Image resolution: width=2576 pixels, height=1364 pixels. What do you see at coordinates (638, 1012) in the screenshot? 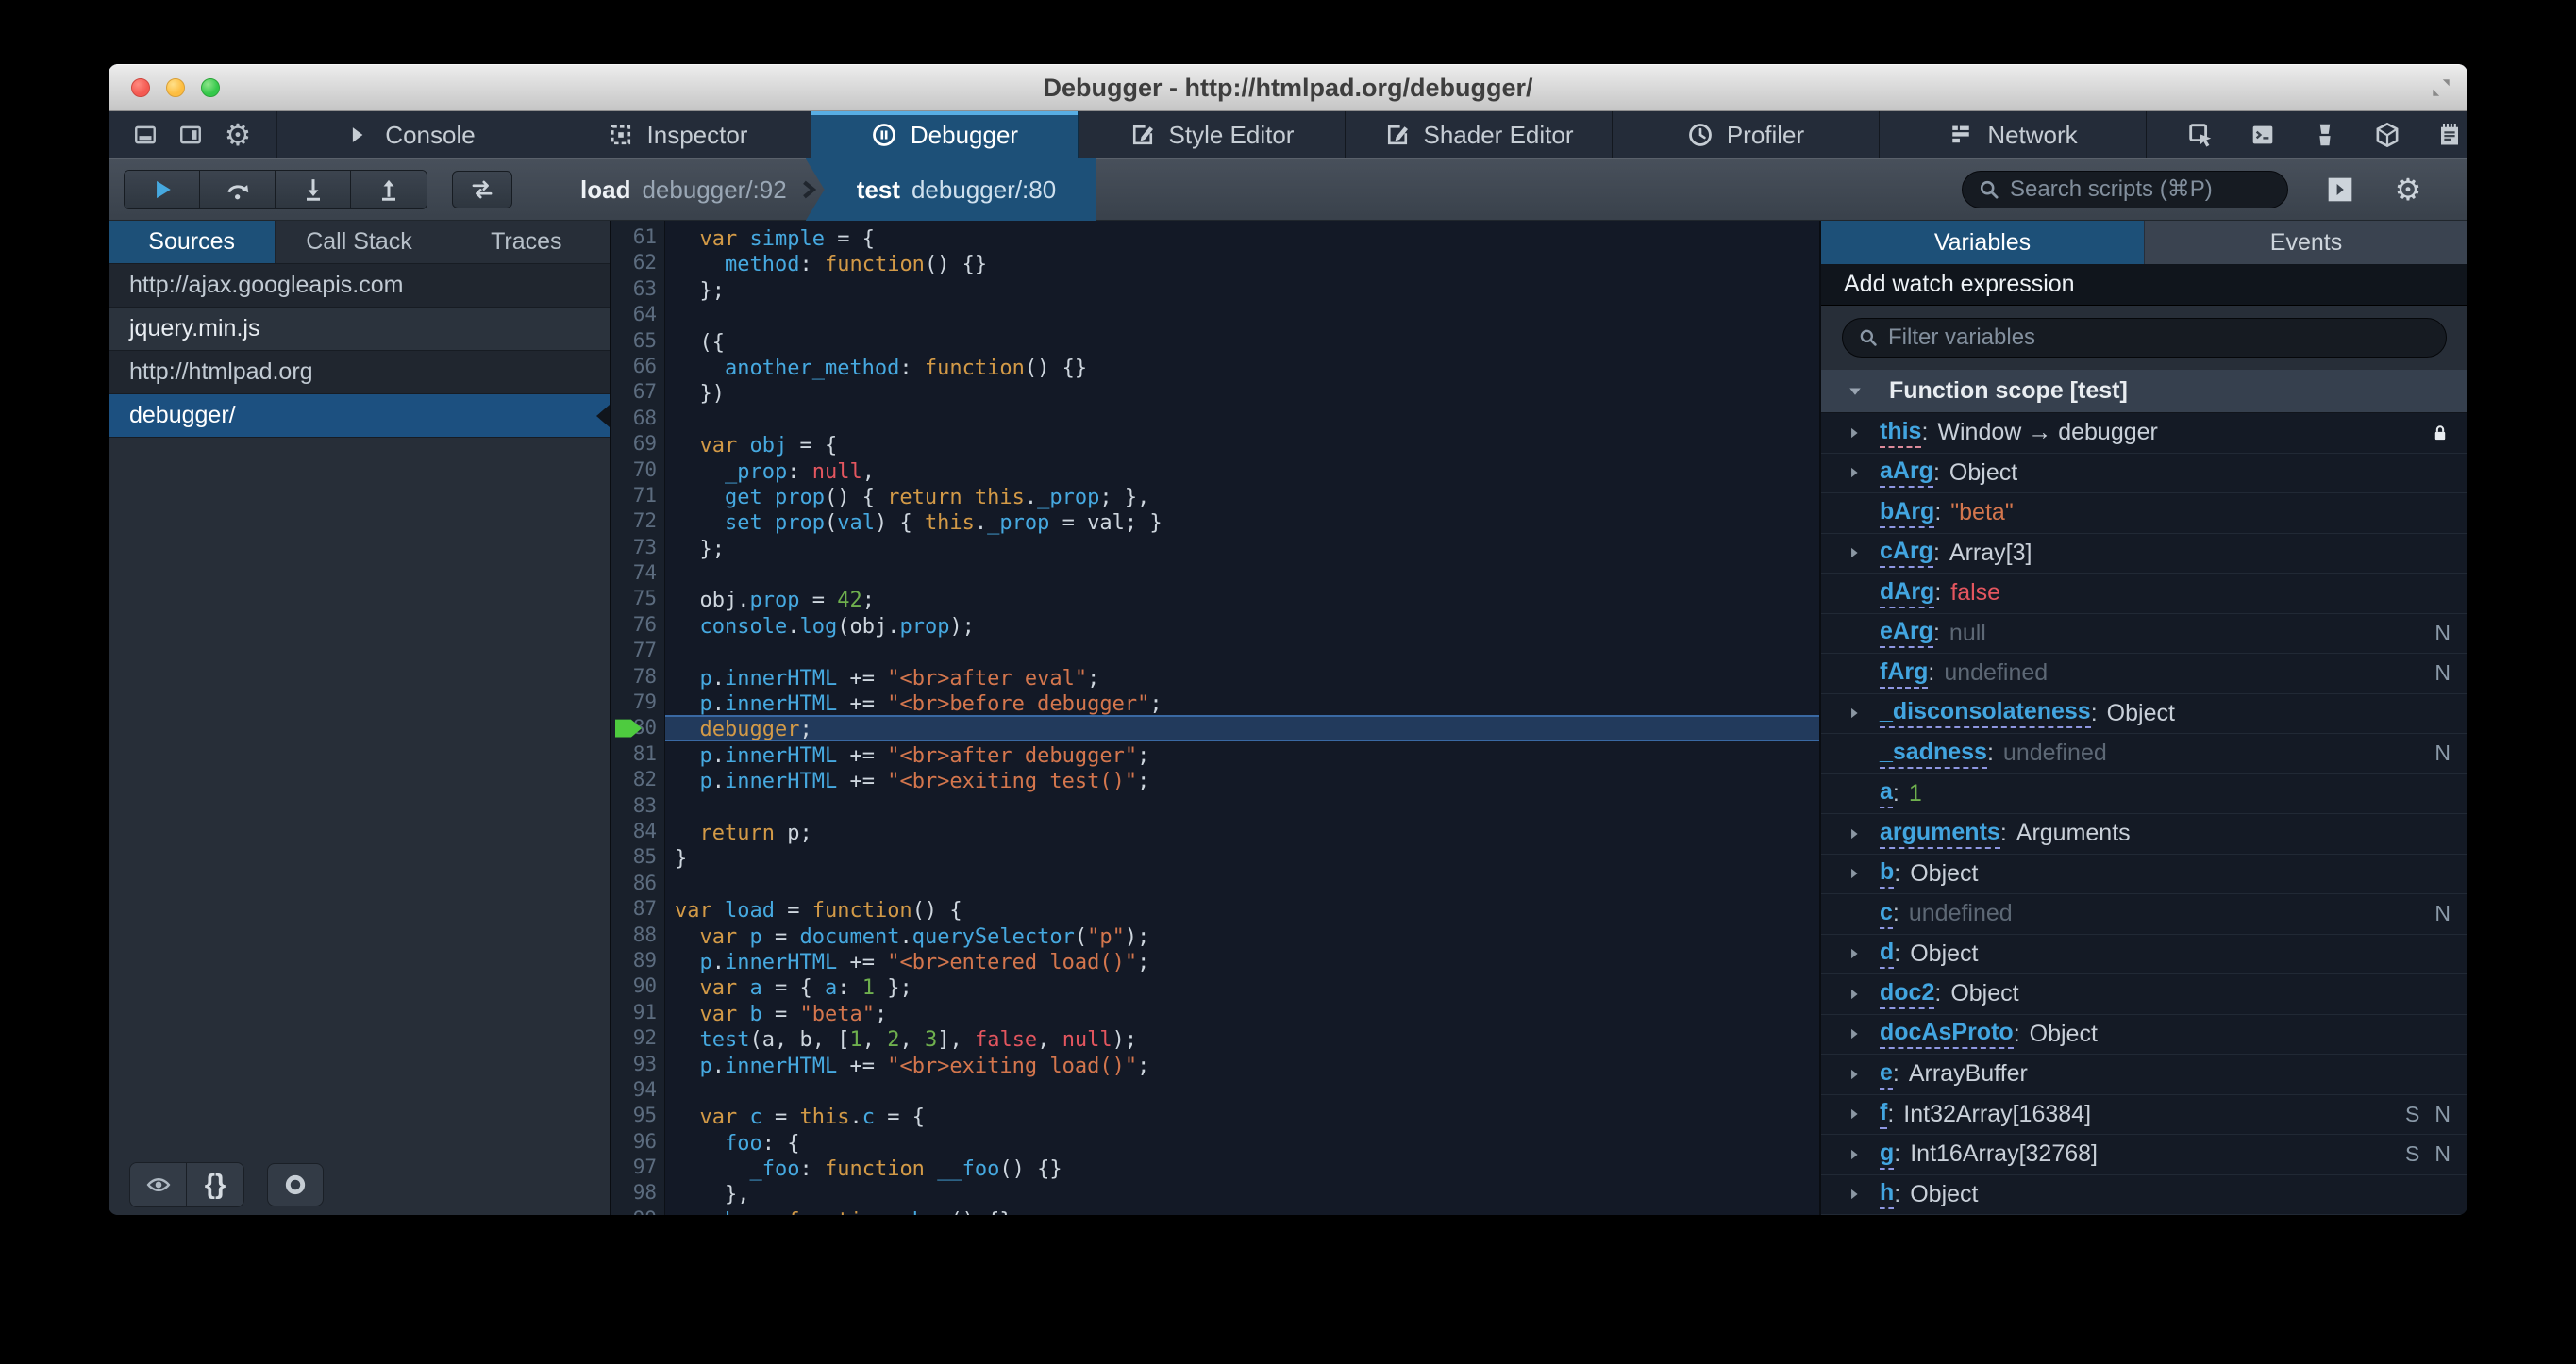
I see `line-number: 91` at bounding box center [638, 1012].